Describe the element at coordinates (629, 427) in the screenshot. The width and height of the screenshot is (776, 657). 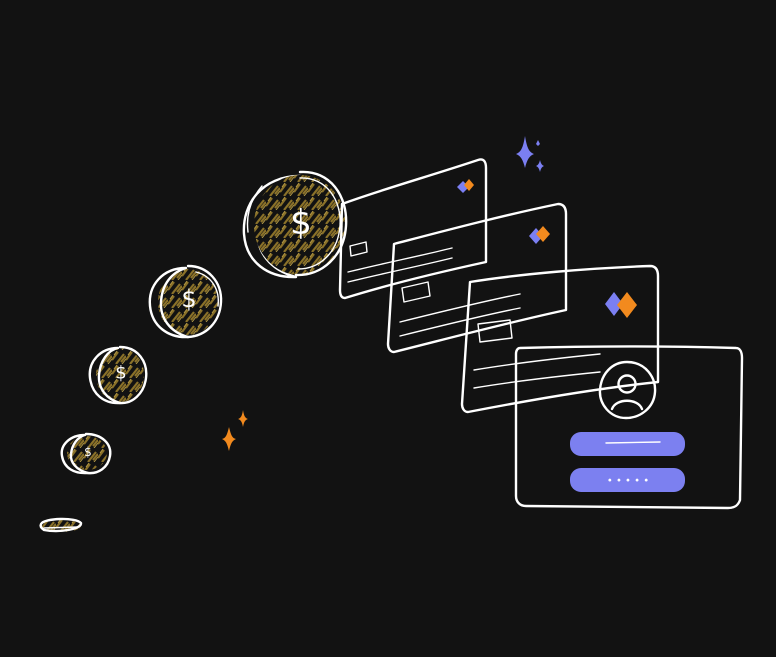
I see `login-panel: • • • • •` at that location.